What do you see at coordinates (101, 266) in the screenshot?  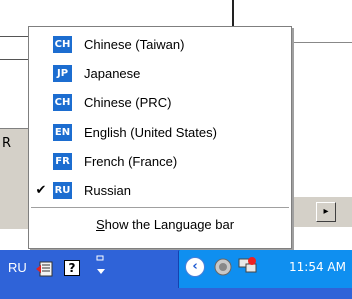 I see `options-icon` at bounding box center [101, 266].